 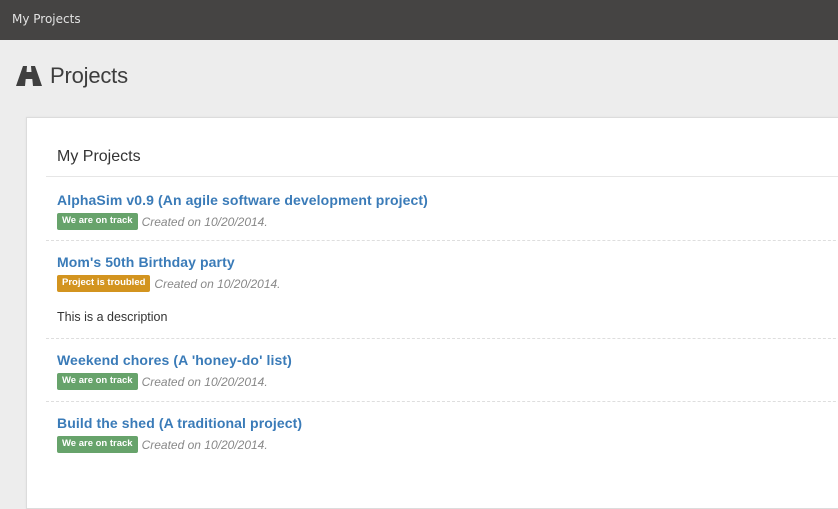 I want to click on project-description: This is a description, so click(x=112, y=317).